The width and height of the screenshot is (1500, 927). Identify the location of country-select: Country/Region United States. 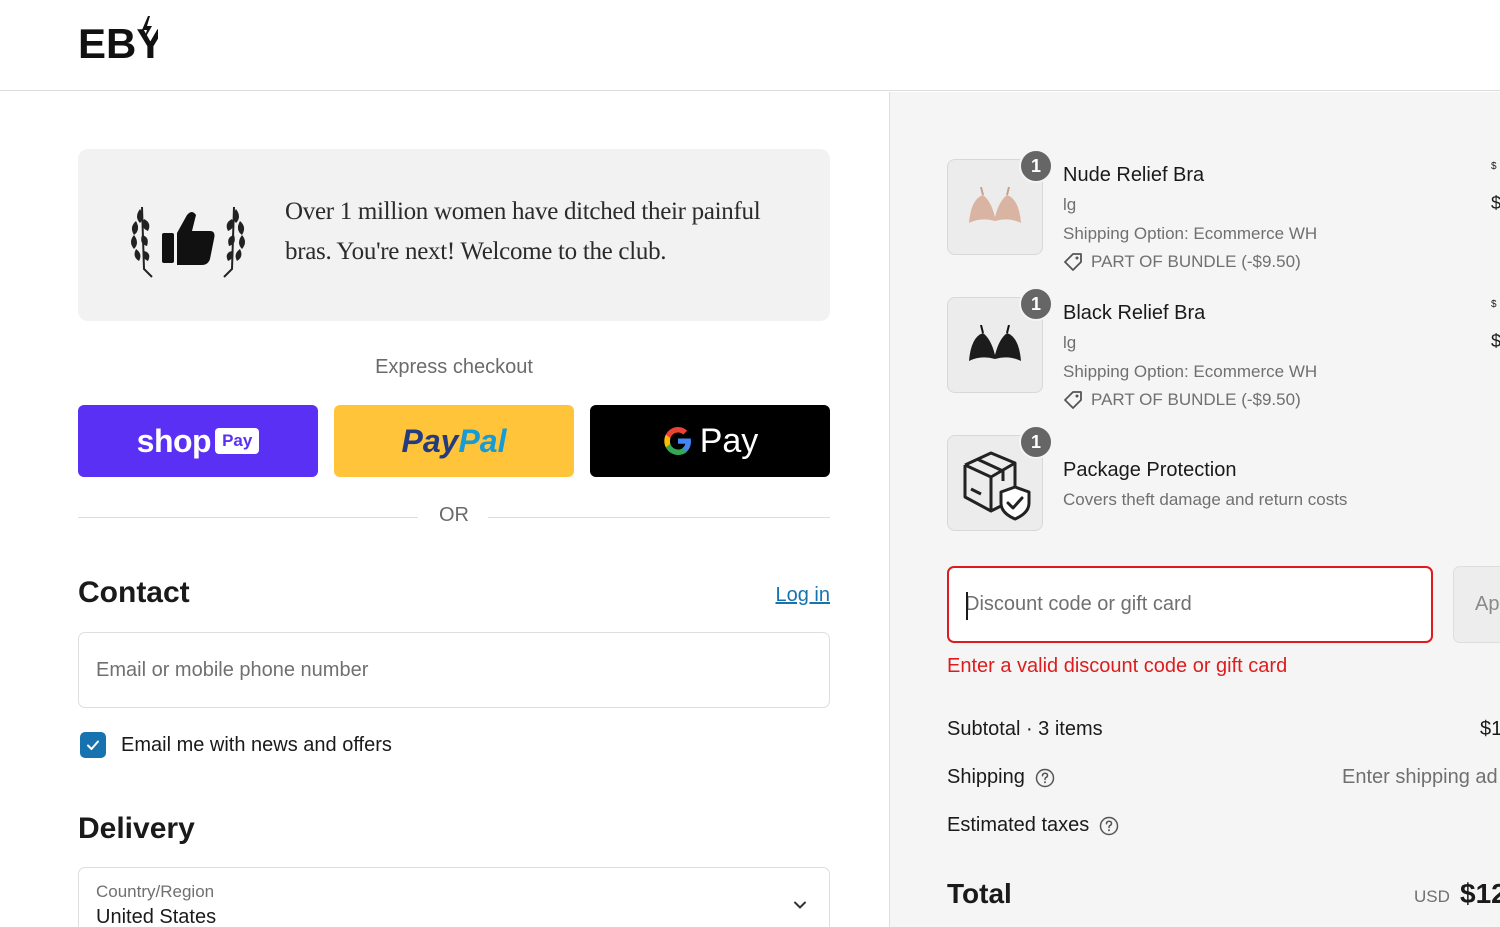
(454, 897).